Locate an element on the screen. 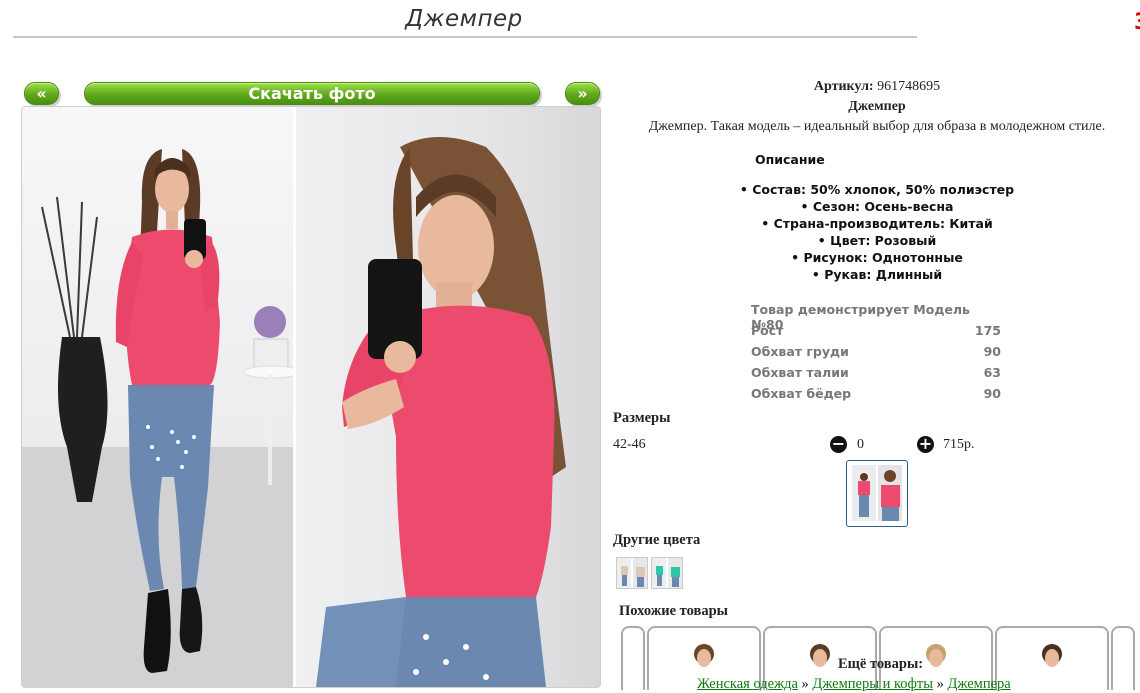  product-name: Джемпер is located at coordinates (877, 106).